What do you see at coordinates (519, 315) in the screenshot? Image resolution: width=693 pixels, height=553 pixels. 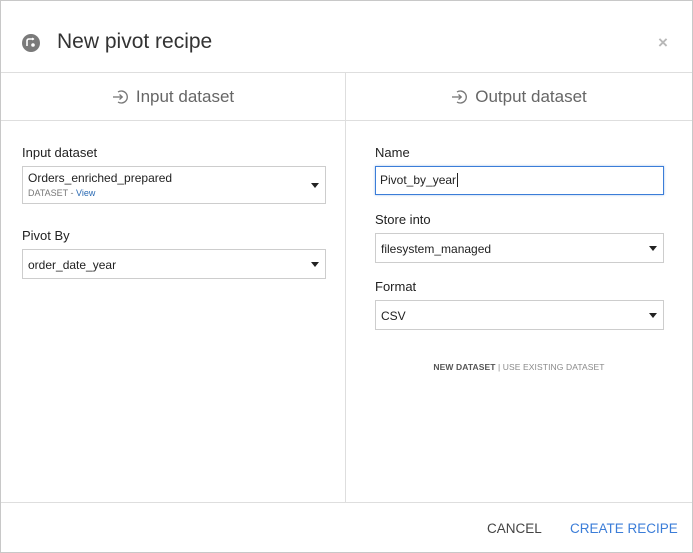 I see `format-select: CSV` at bounding box center [519, 315].